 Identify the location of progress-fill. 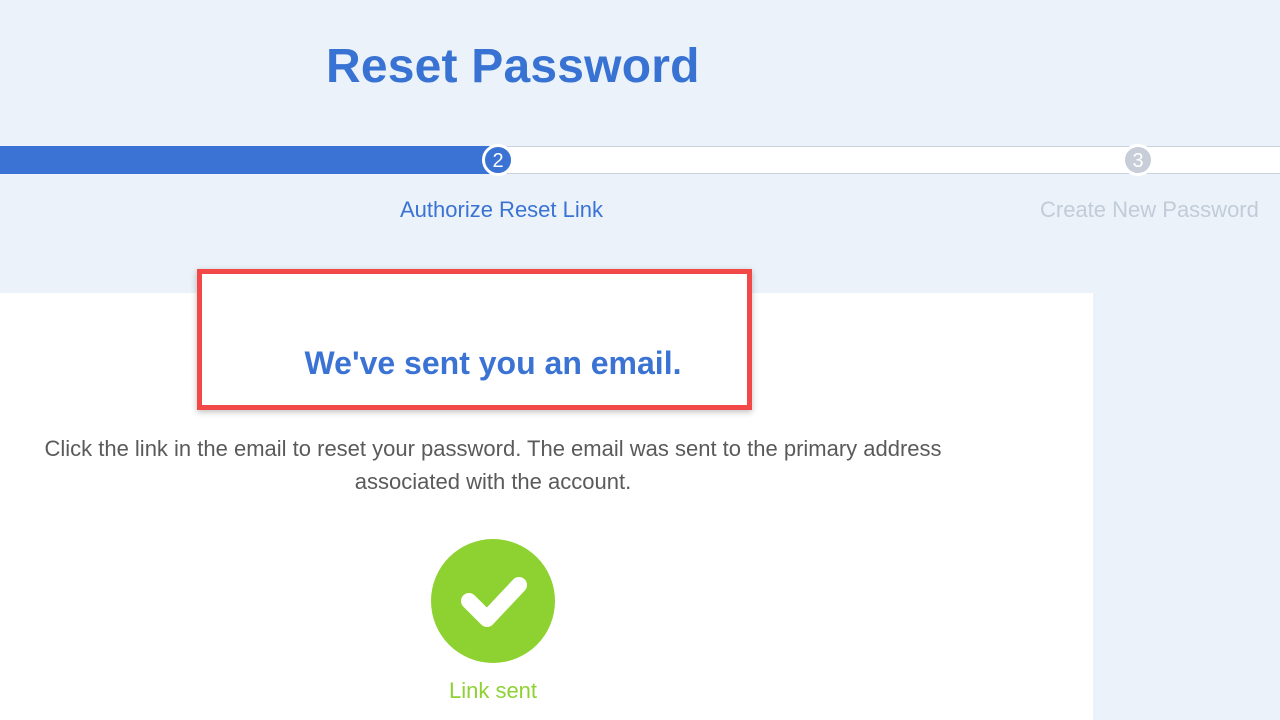
(249, 160).